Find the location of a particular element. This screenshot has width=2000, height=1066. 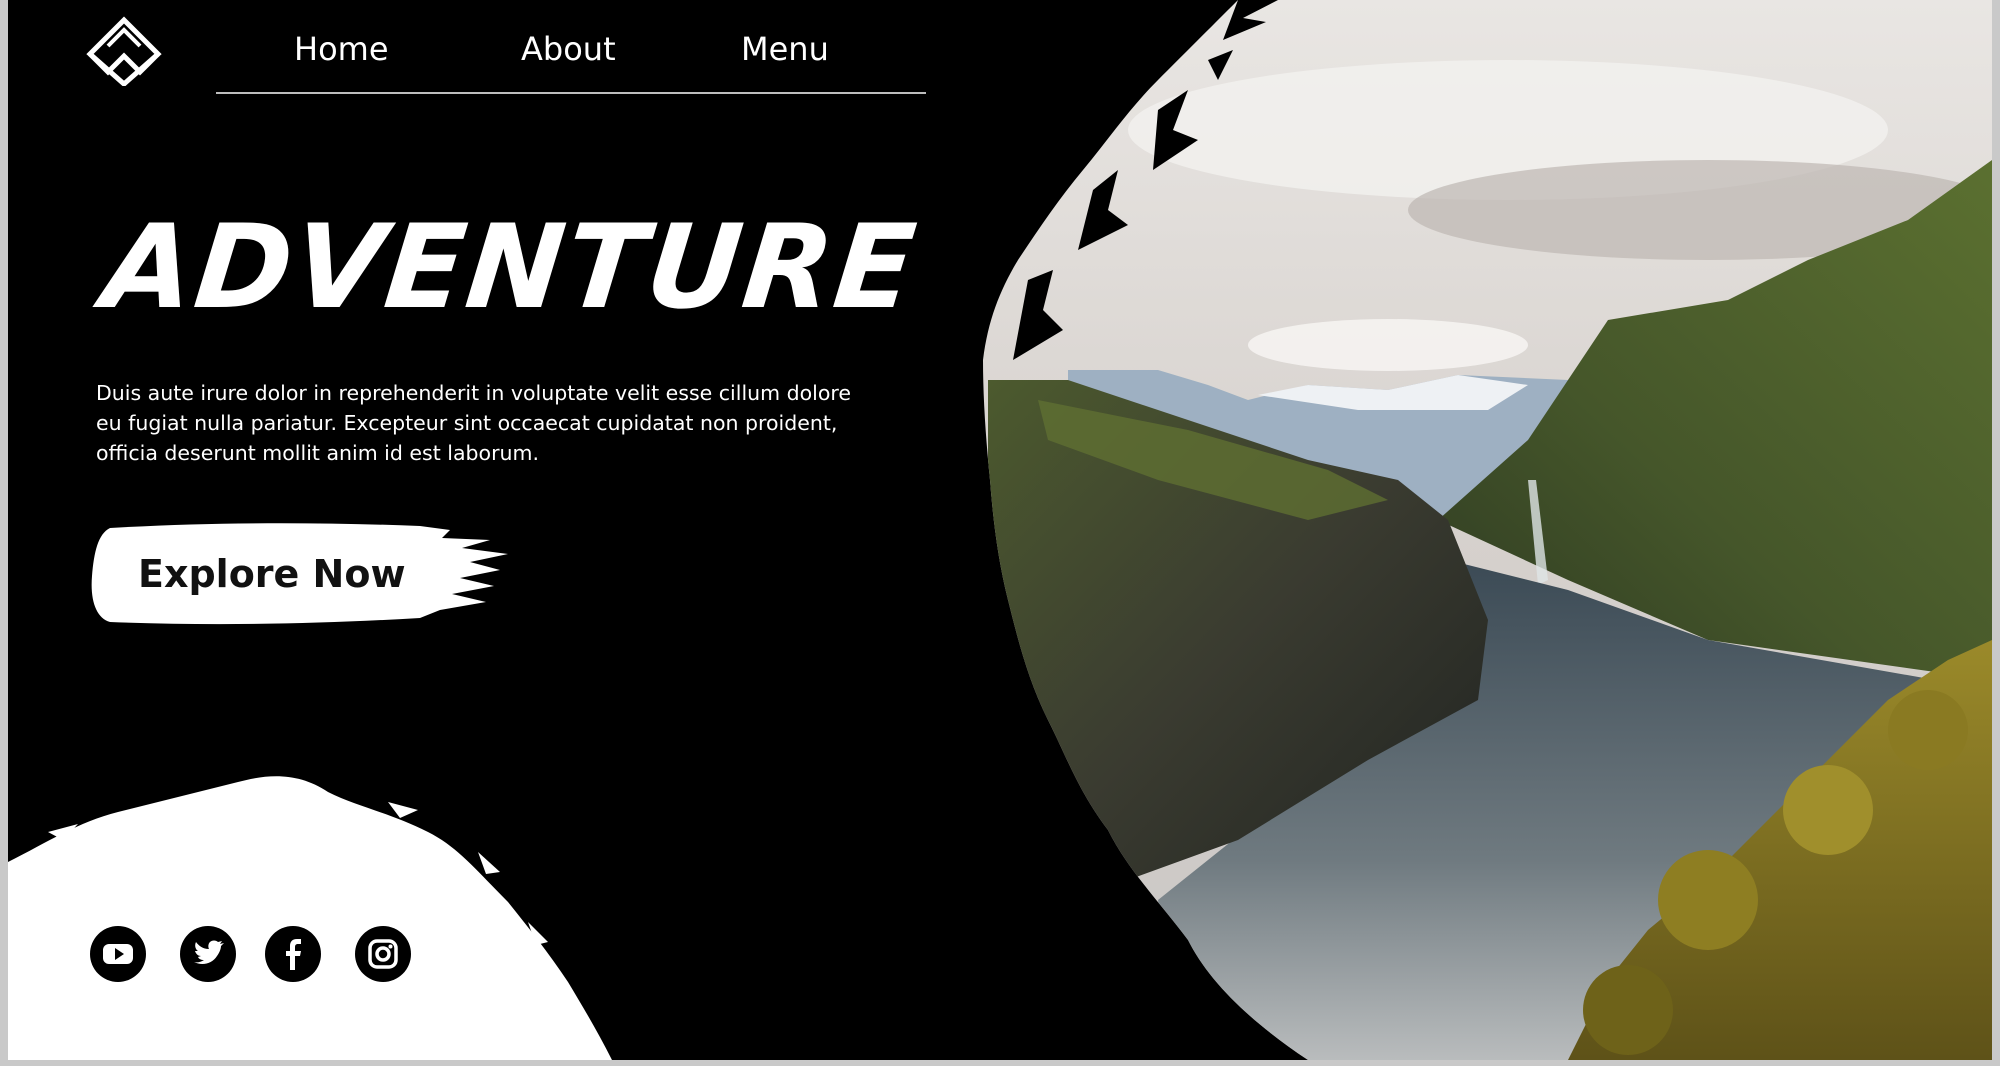

nav-item-about: About is located at coordinates (568, 49).